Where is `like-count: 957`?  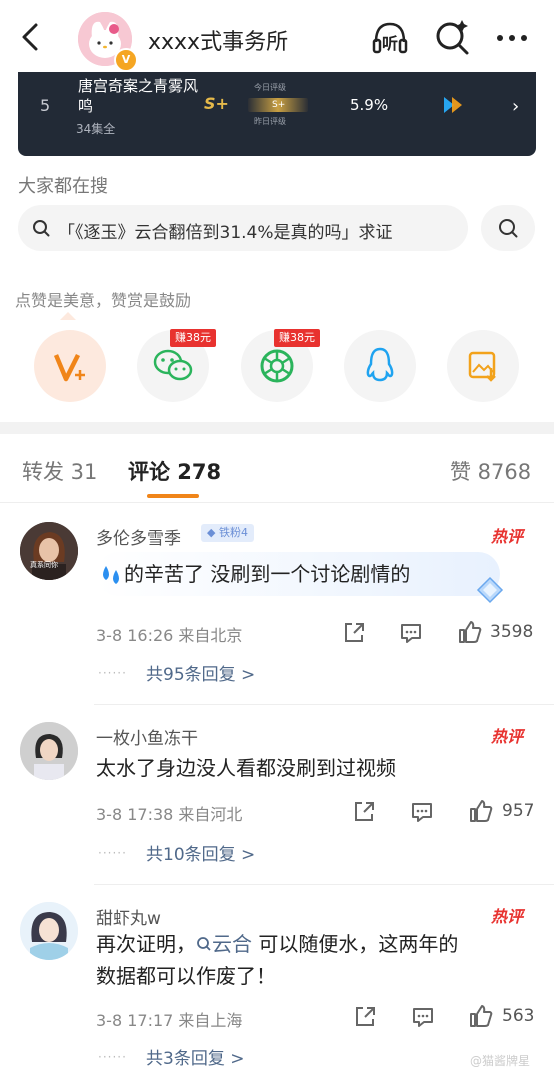 like-count: 957 is located at coordinates (518, 811).